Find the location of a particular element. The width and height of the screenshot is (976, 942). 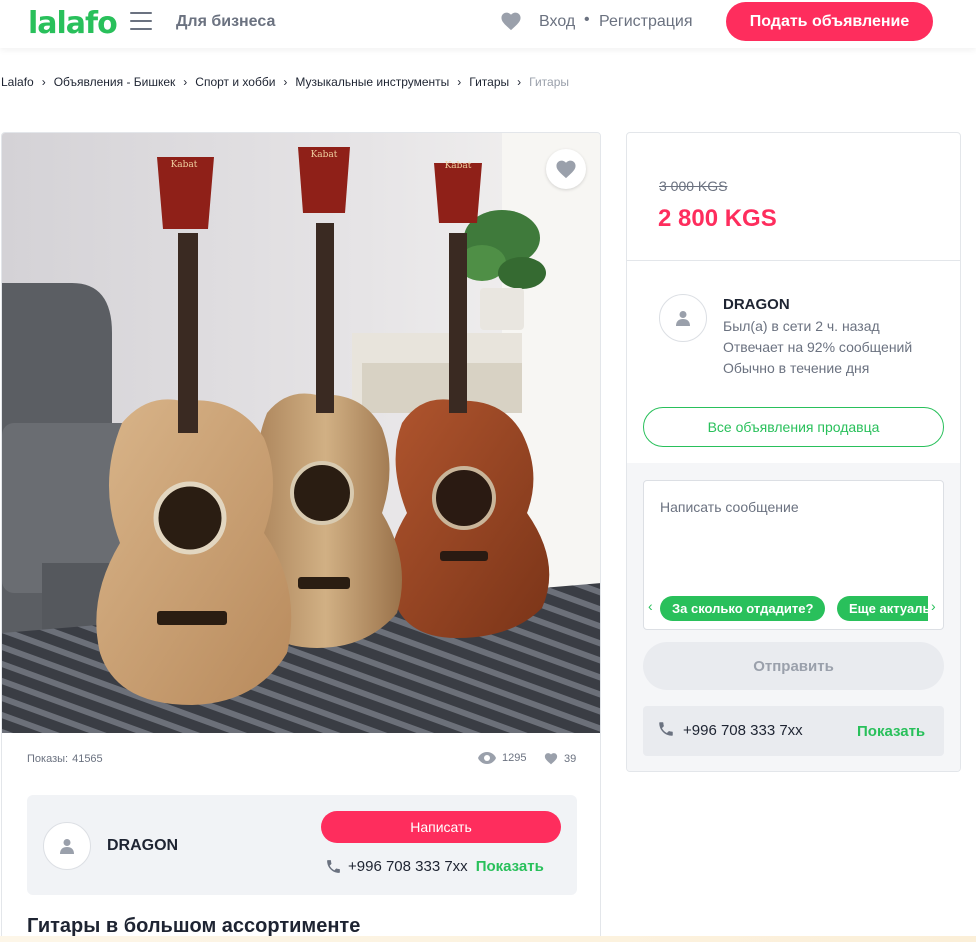

message-box: ‹ За сколько отдадите? Еще актуально? › is located at coordinates (793, 555).